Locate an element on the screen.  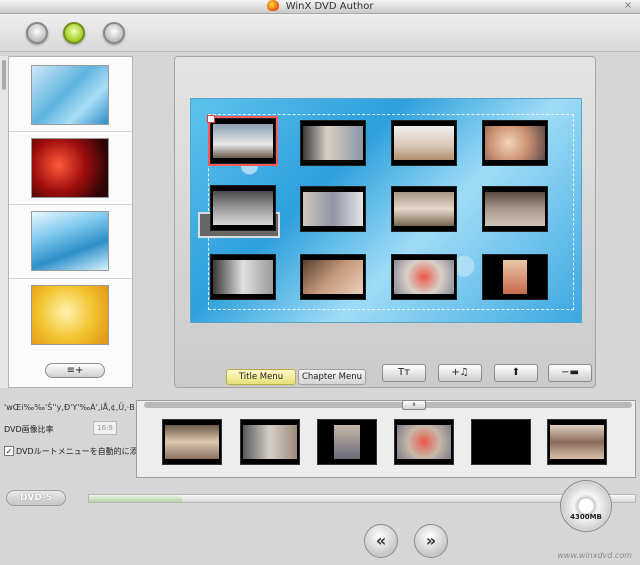
remove-button: −▬ is located at coordinates (570, 373).